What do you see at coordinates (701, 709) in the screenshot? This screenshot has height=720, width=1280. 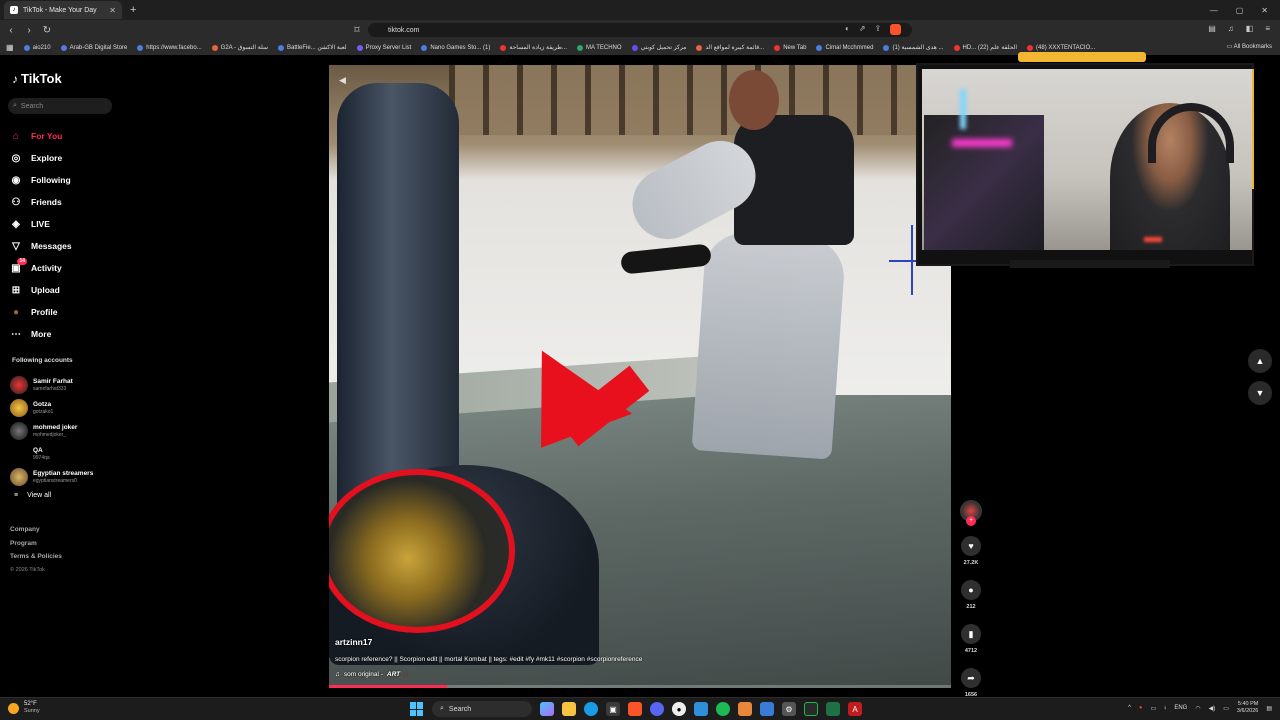 I see `notes-icon` at bounding box center [701, 709].